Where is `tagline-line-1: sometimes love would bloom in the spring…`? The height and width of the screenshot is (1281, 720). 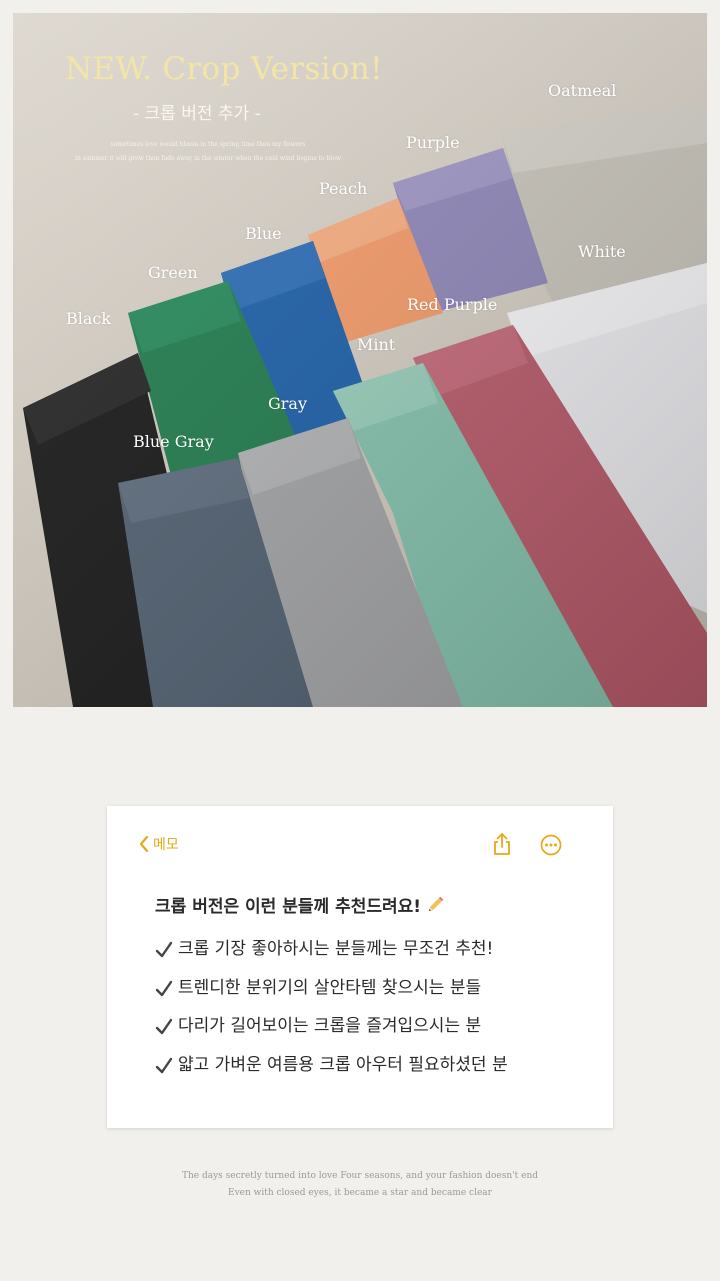 tagline-line-1: sometimes love would bloom in the spring… is located at coordinates (208, 144).